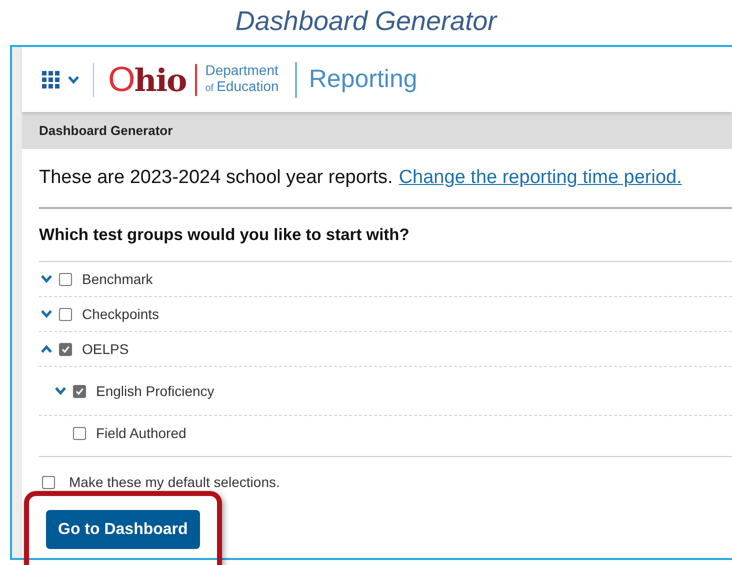  I want to click on change-period-link: Change the reporting time period., so click(540, 178).